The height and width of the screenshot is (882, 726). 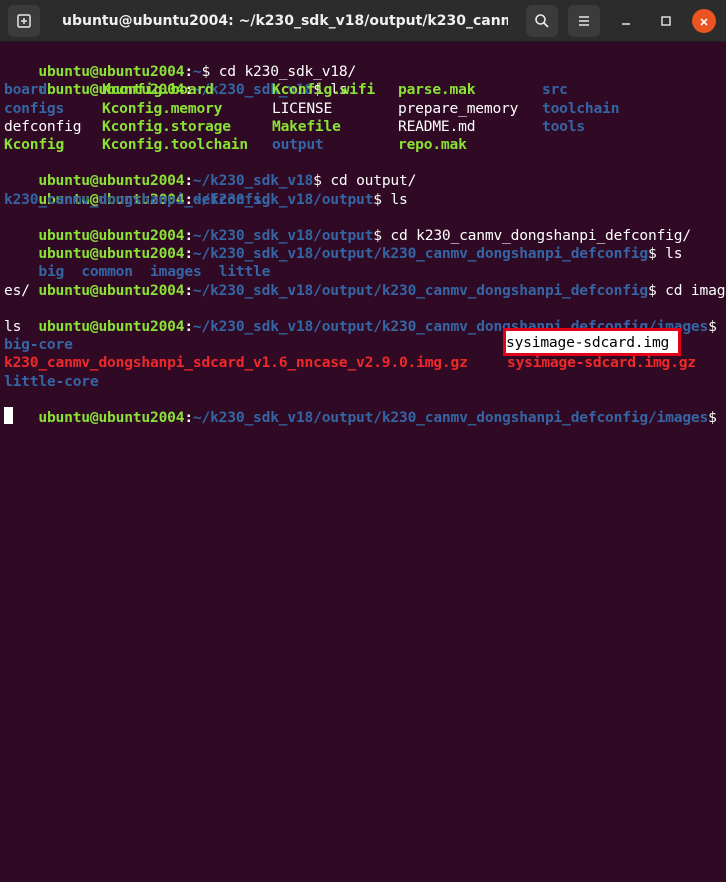 I want to click on minimize-button, so click(x=626, y=21).